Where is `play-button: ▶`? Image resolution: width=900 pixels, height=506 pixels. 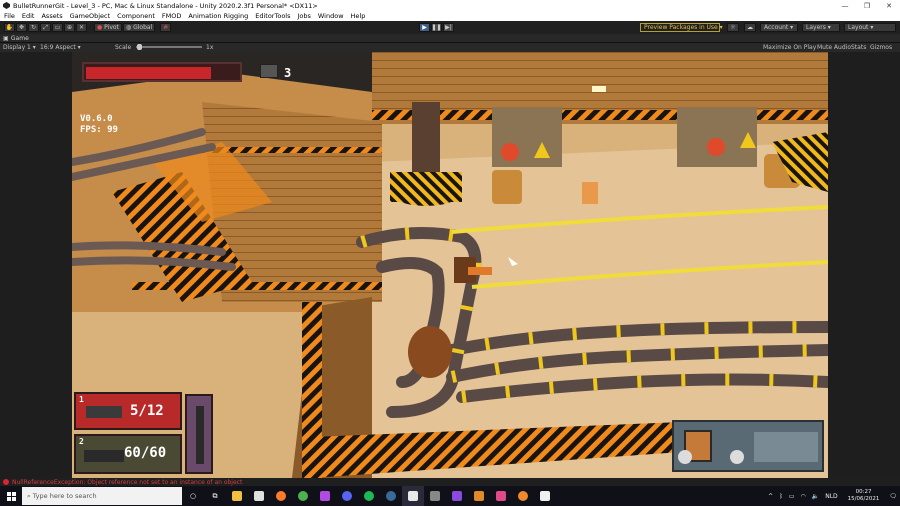 play-button: ▶ is located at coordinates (424, 27).